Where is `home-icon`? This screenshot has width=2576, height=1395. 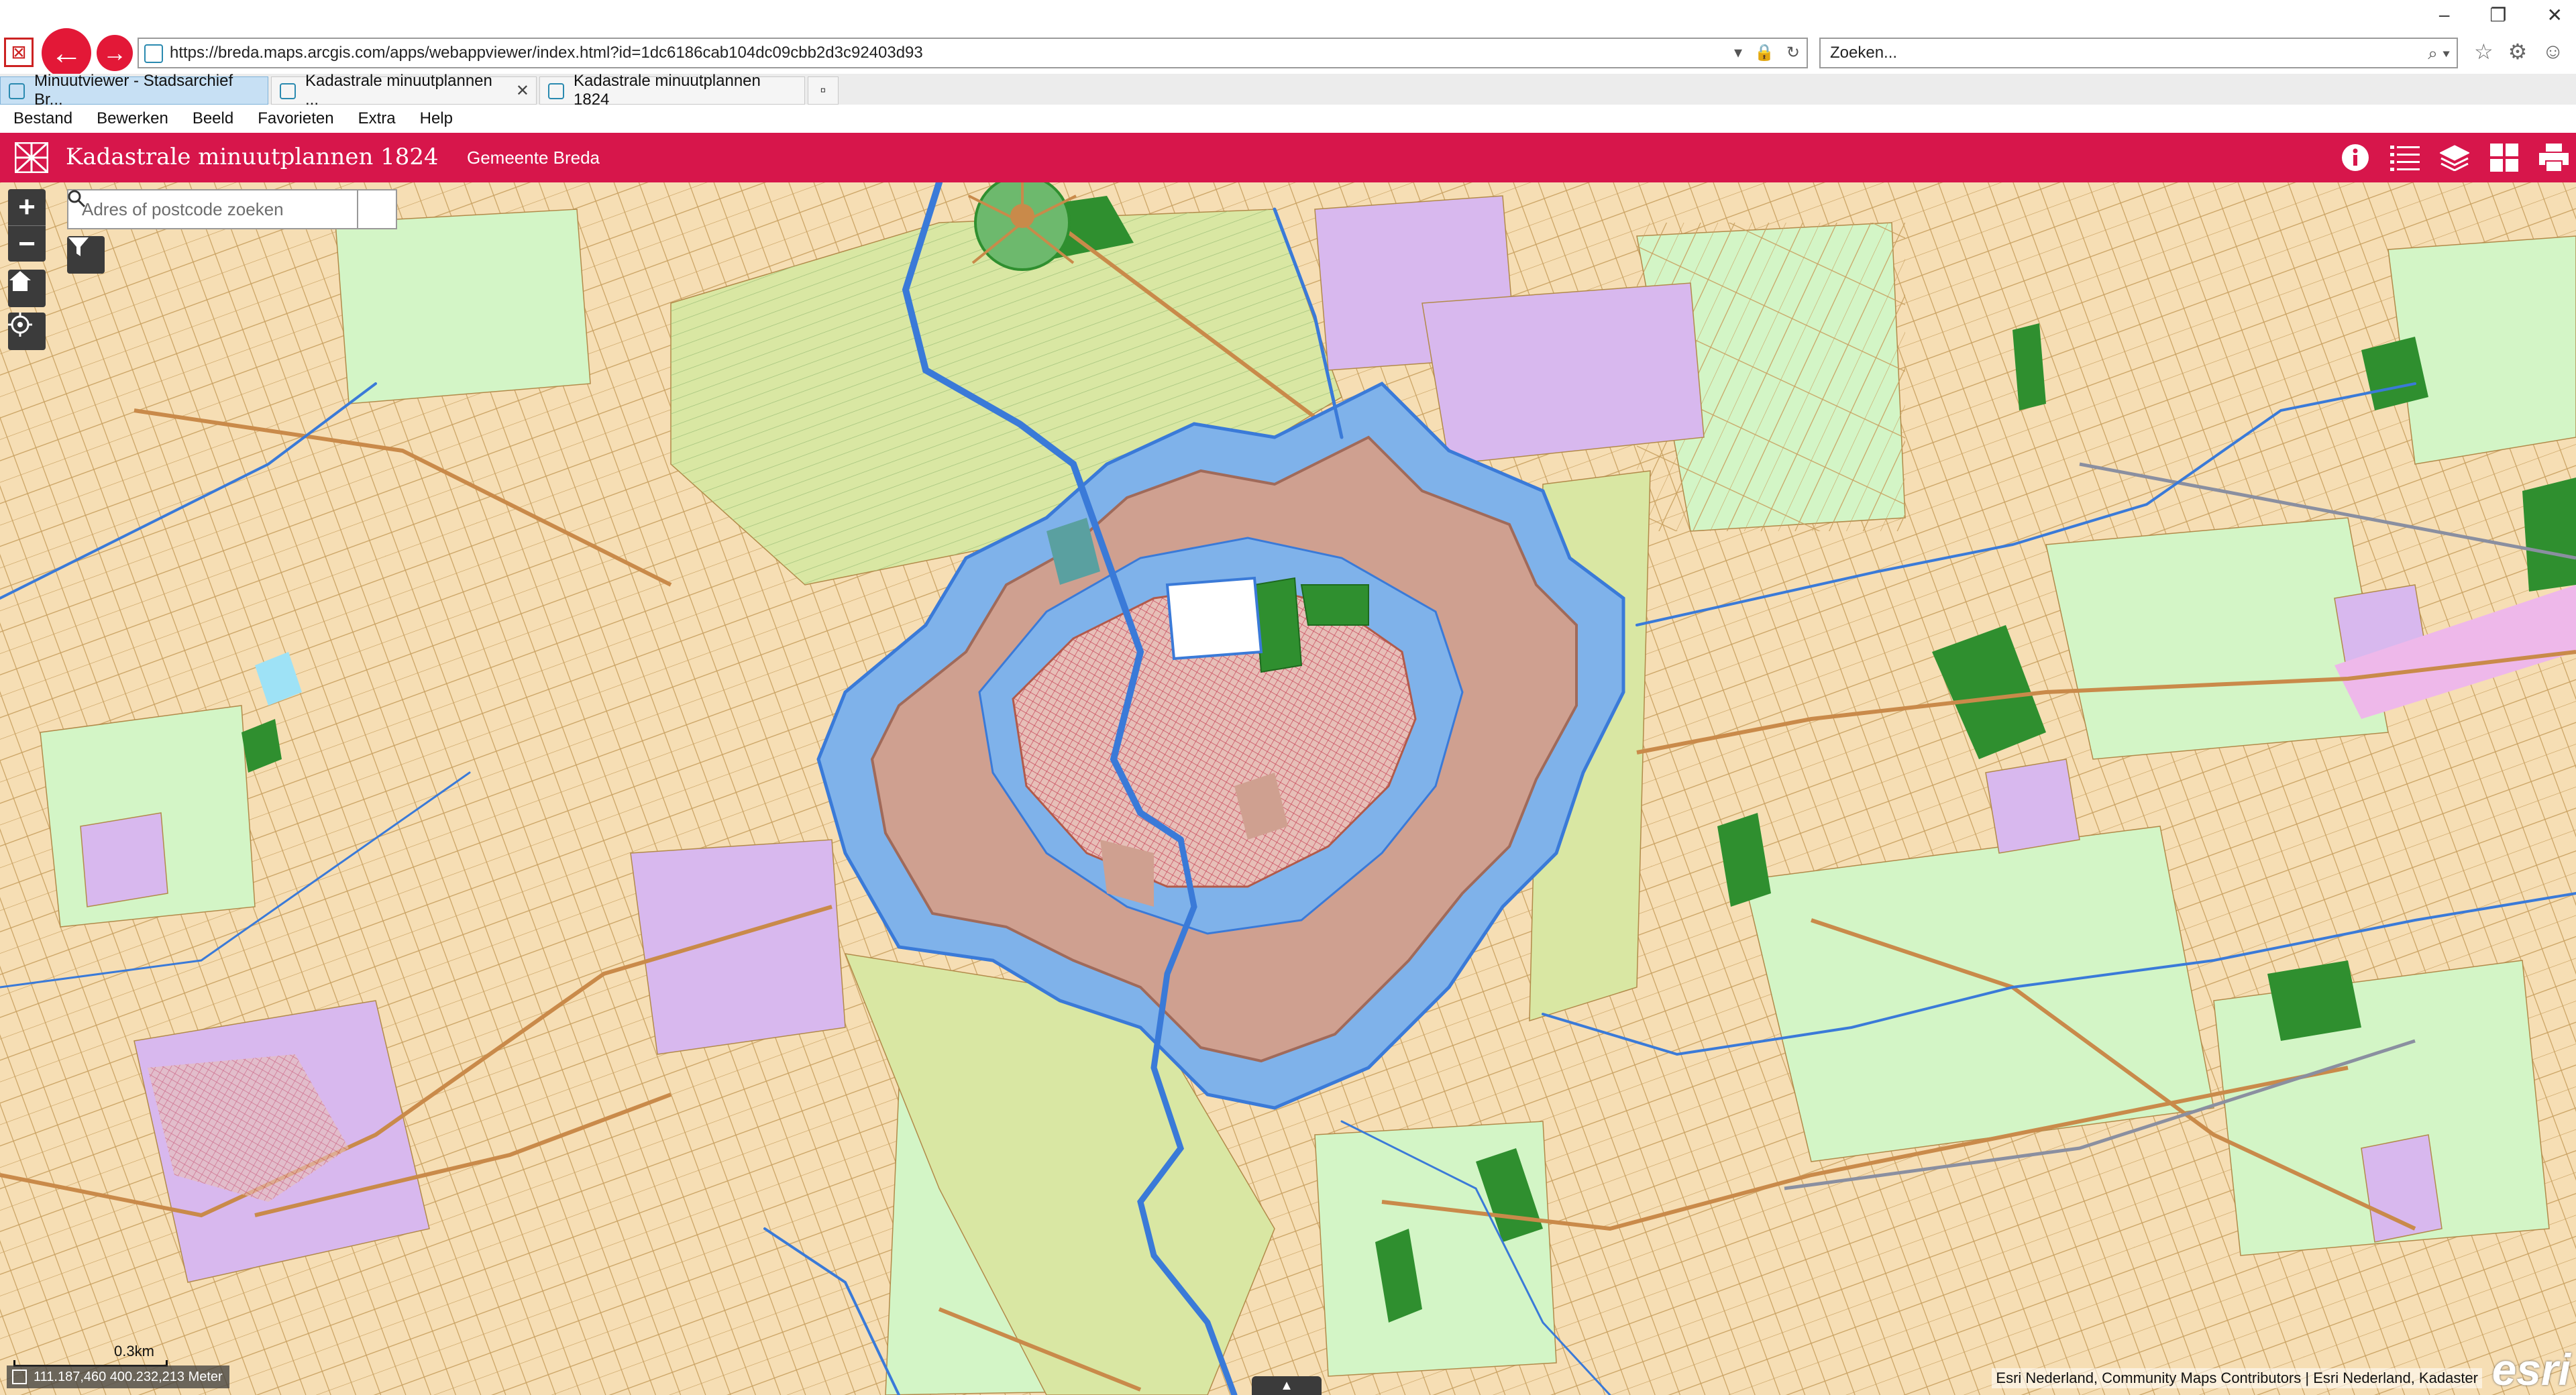
home-icon is located at coordinates (20, 281).